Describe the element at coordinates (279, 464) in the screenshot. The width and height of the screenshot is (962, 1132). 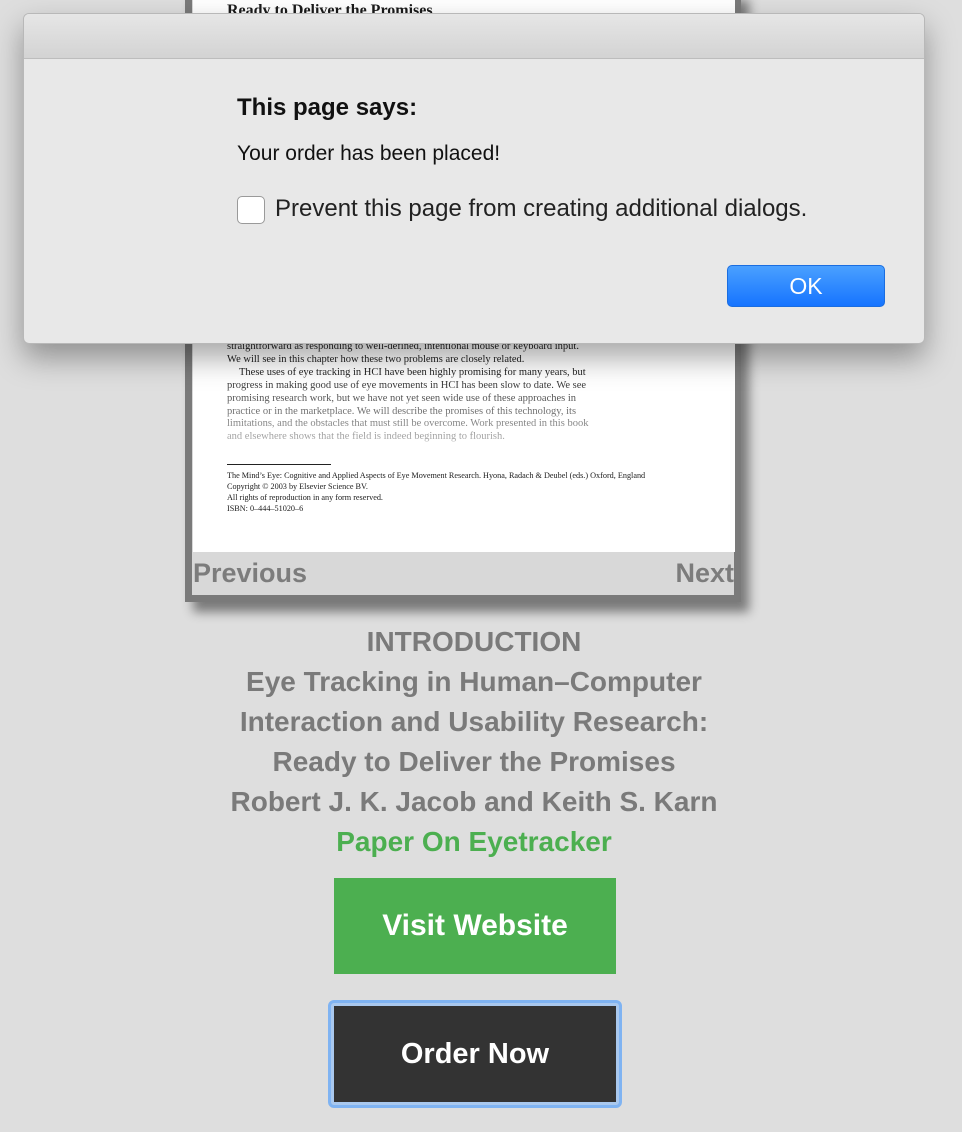
I see `footnote-divider` at that location.